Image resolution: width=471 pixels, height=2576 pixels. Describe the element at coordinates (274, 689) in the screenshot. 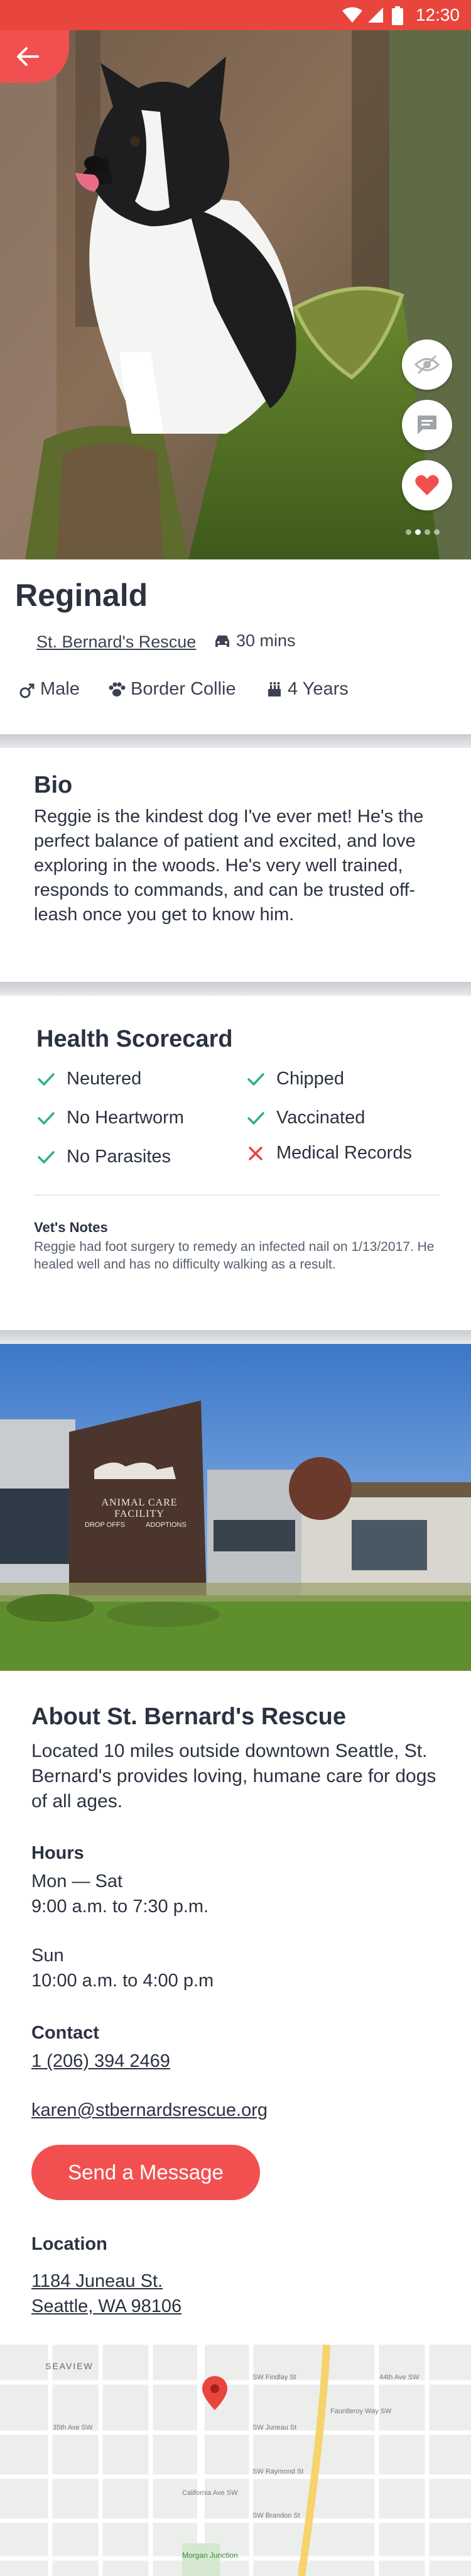

I see `cake-icon` at that location.